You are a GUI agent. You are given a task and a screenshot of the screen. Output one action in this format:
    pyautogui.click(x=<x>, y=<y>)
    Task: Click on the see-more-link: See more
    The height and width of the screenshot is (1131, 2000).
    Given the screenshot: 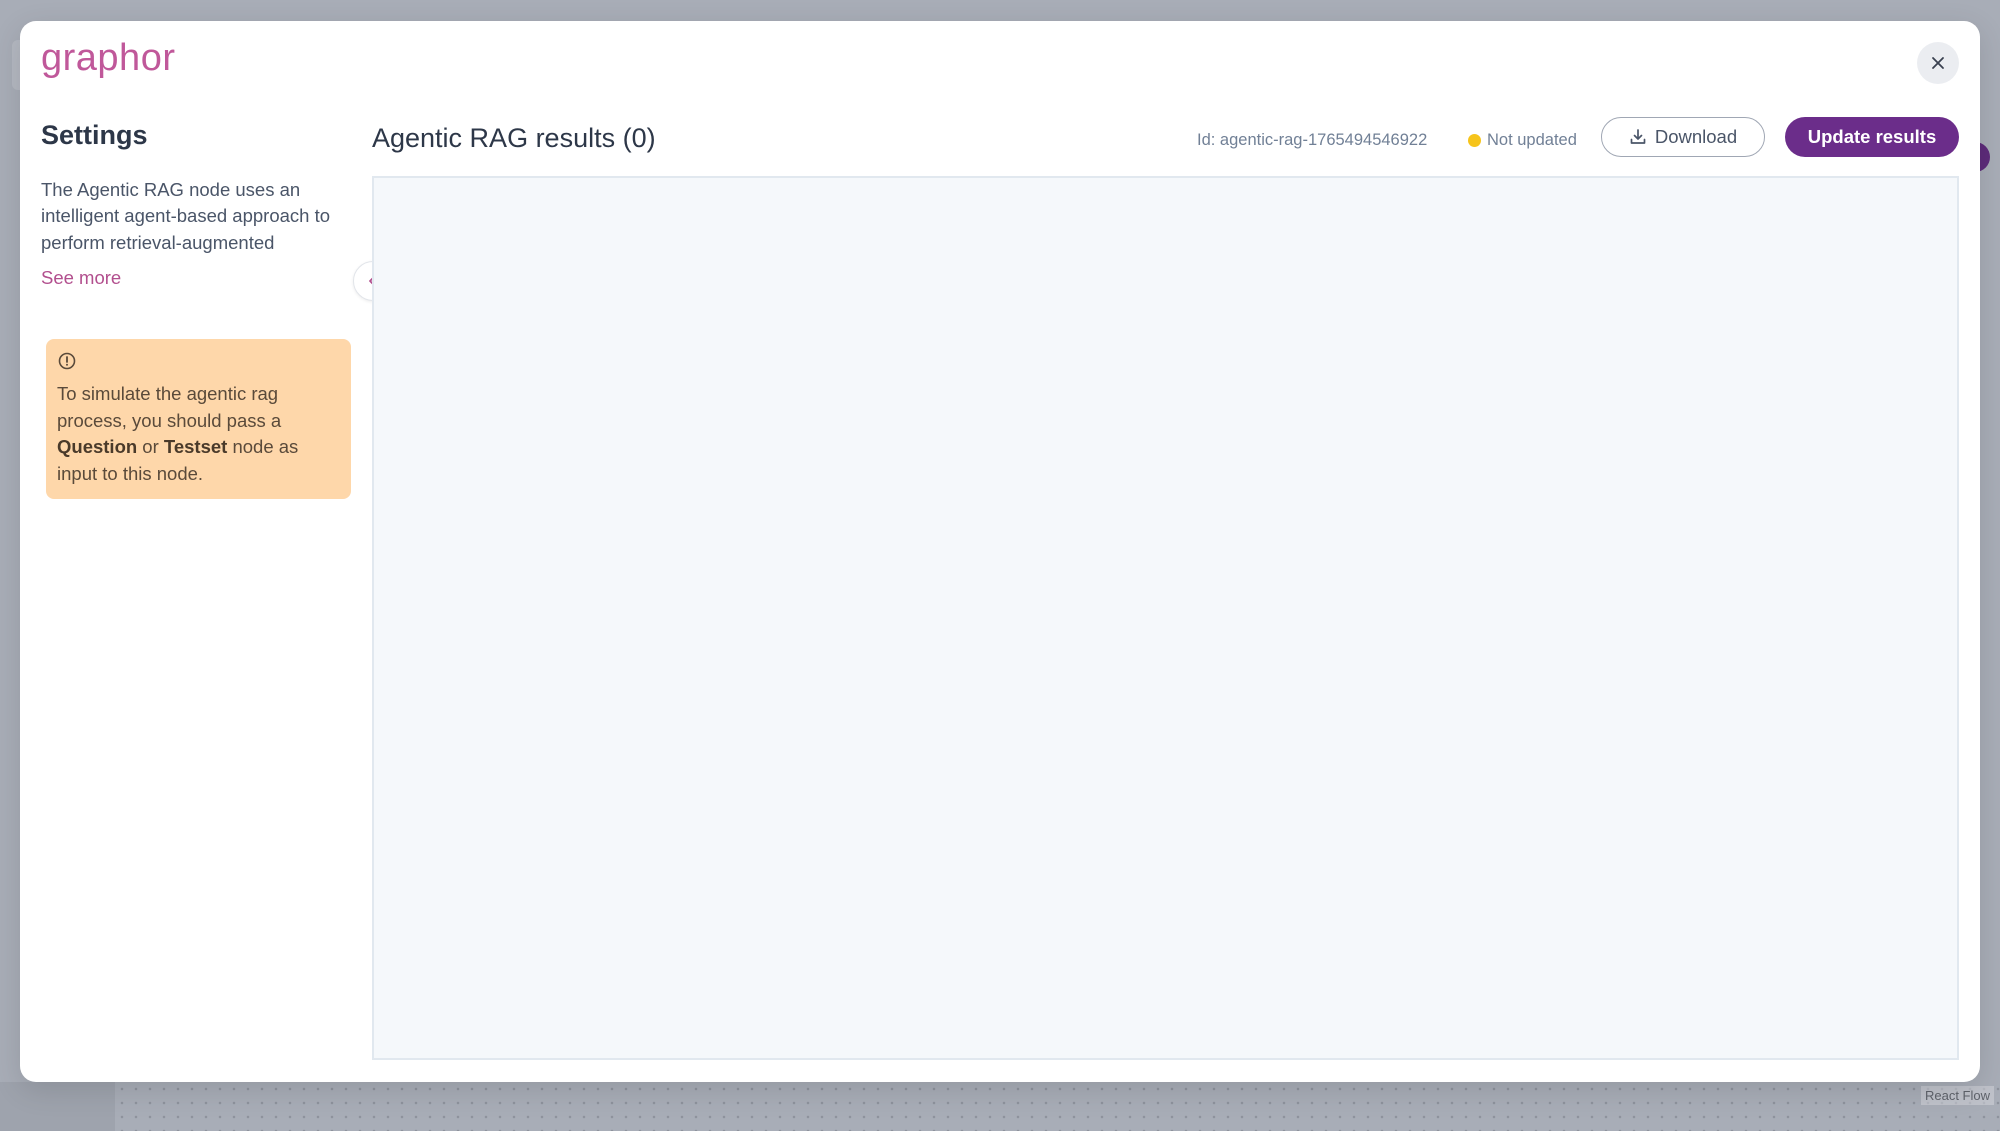 What is the action you would take?
    pyautogui.click(x=81, y=278)
    